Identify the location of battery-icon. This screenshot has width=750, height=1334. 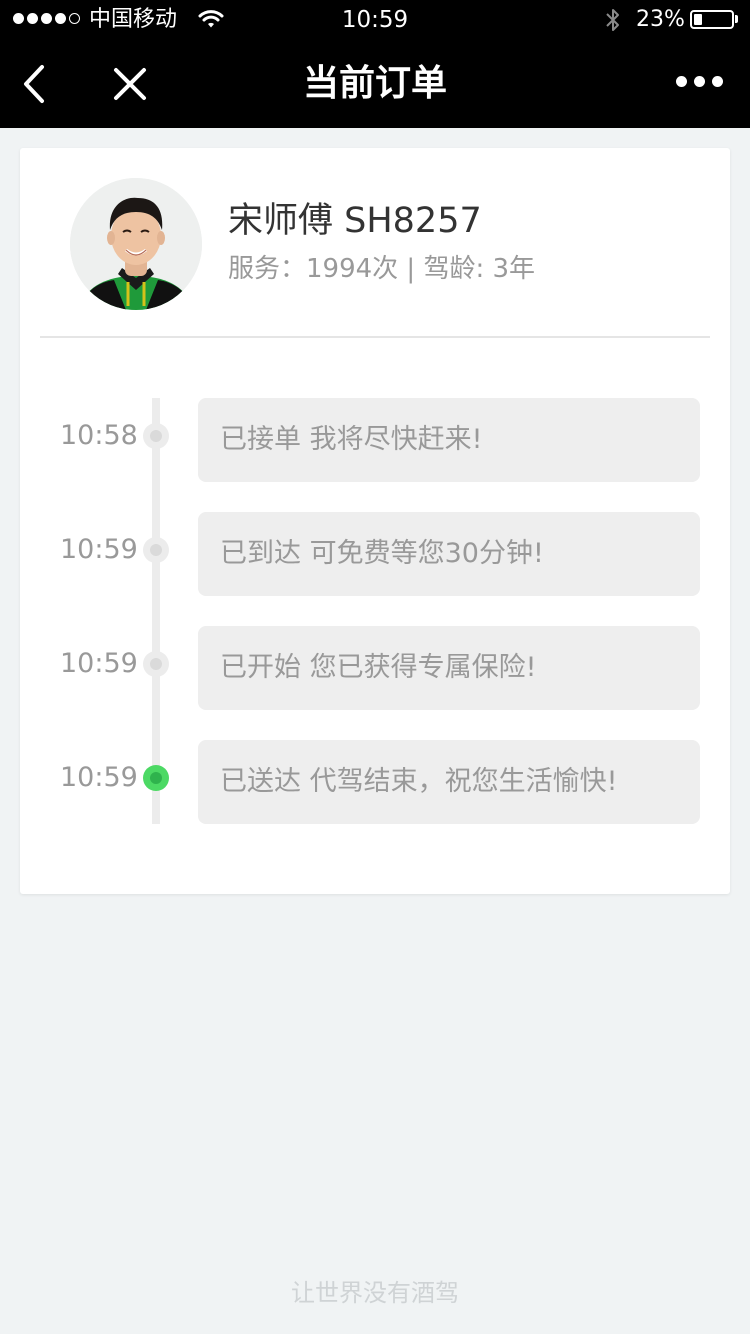
(712, 19).